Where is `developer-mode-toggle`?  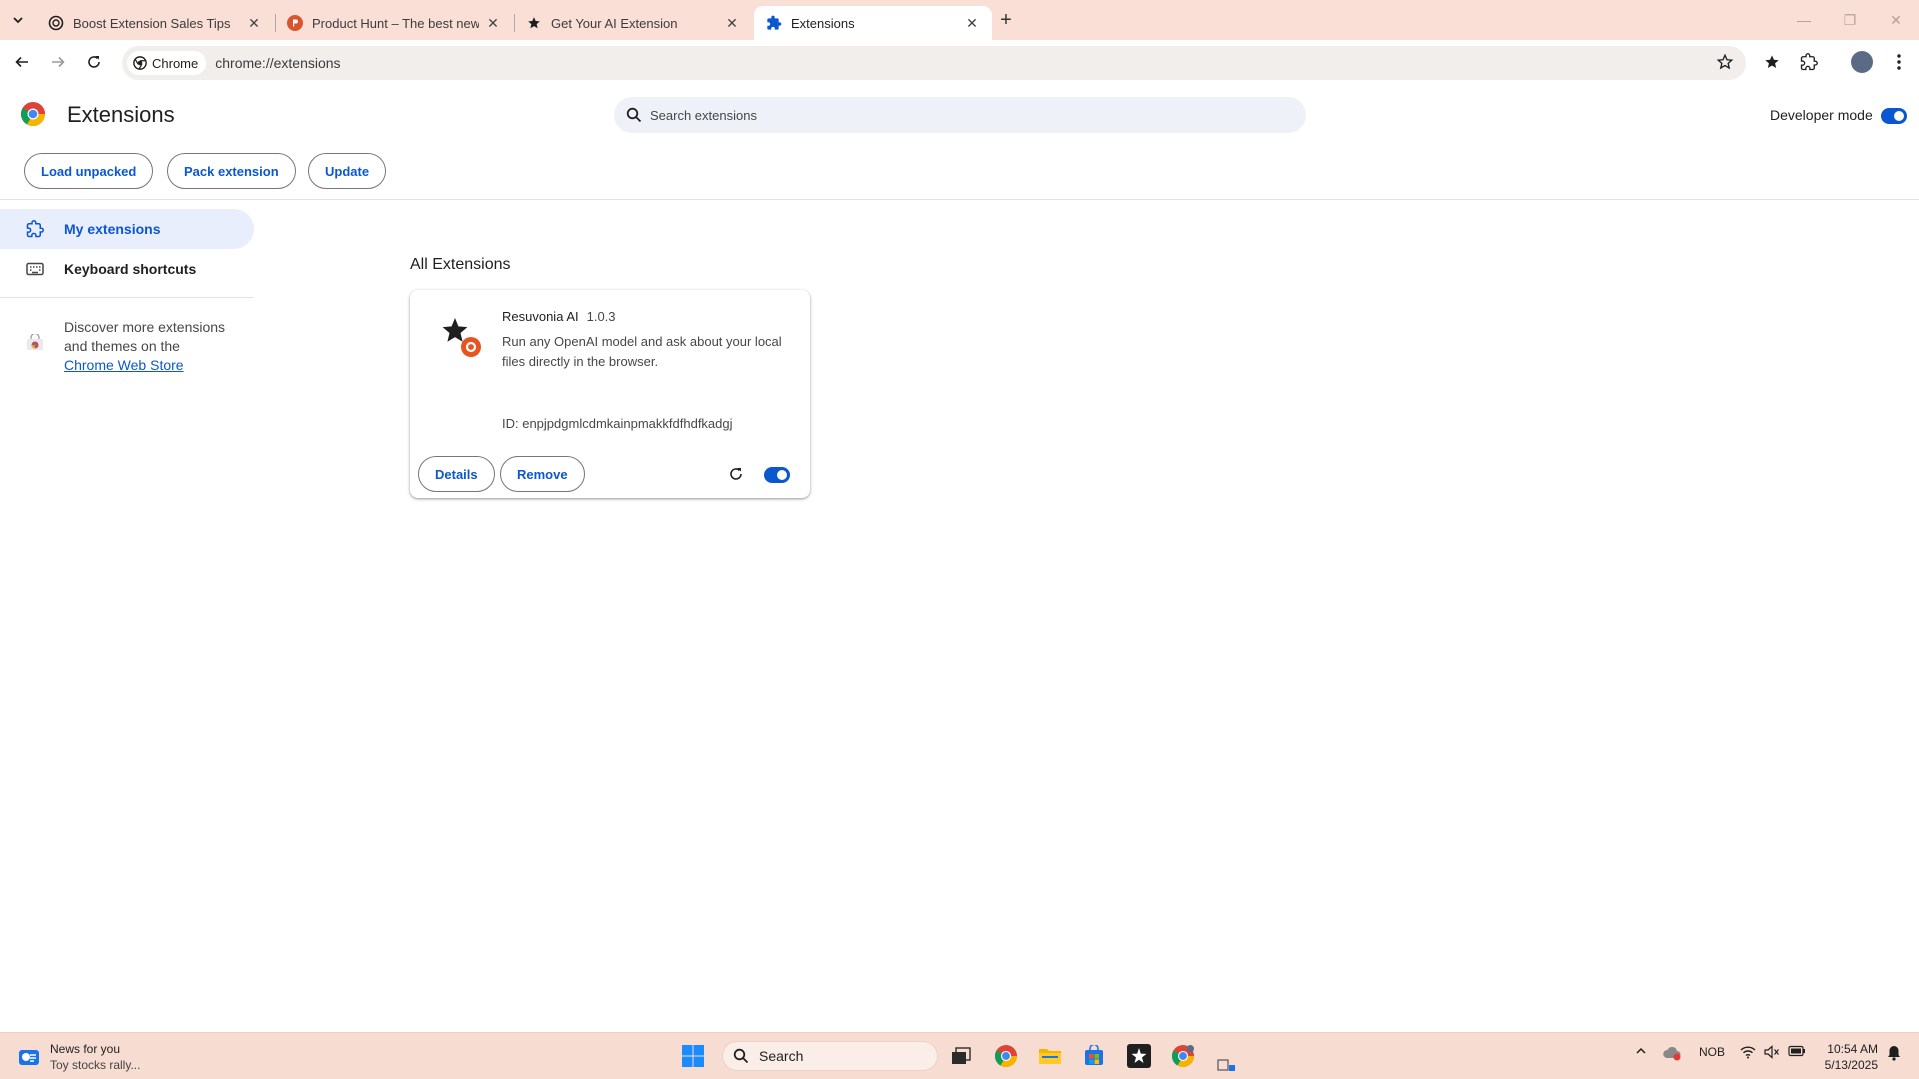 developer-mode-toggle is located at coordinates (1894, 116).